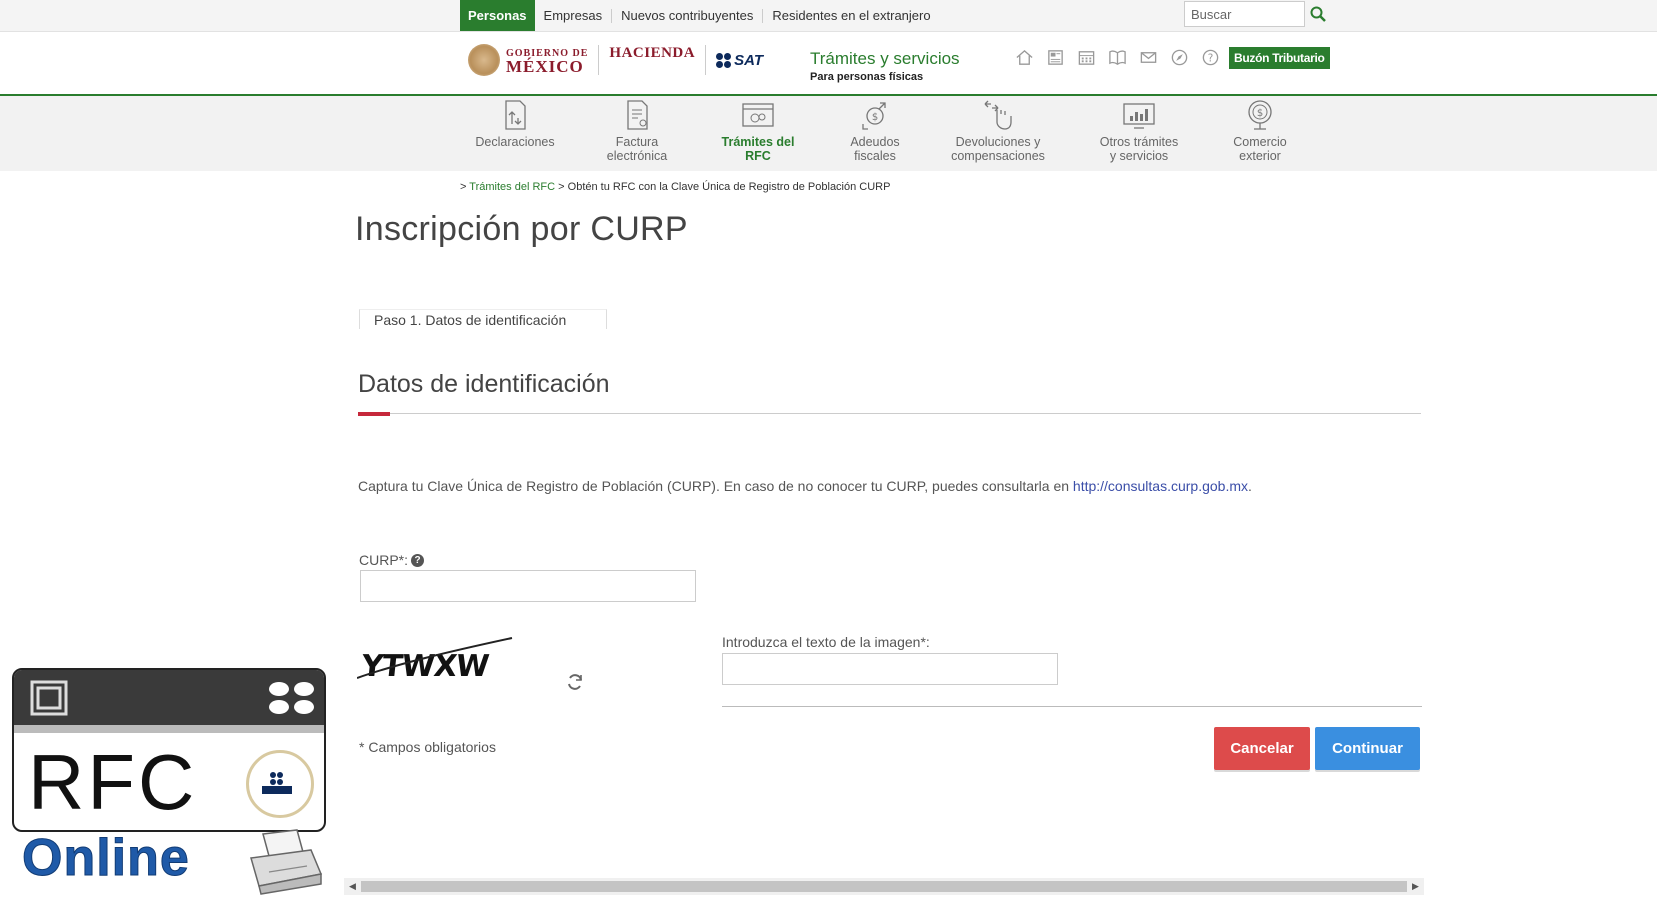 The height and width of the screenshot is (905, 1657). I want to click on captcha-image: YTWXW, so click(435, 660).